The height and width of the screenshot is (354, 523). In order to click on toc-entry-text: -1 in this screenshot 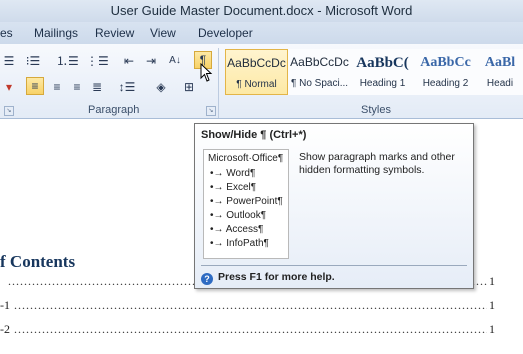, I will do `click(5, 305)`.